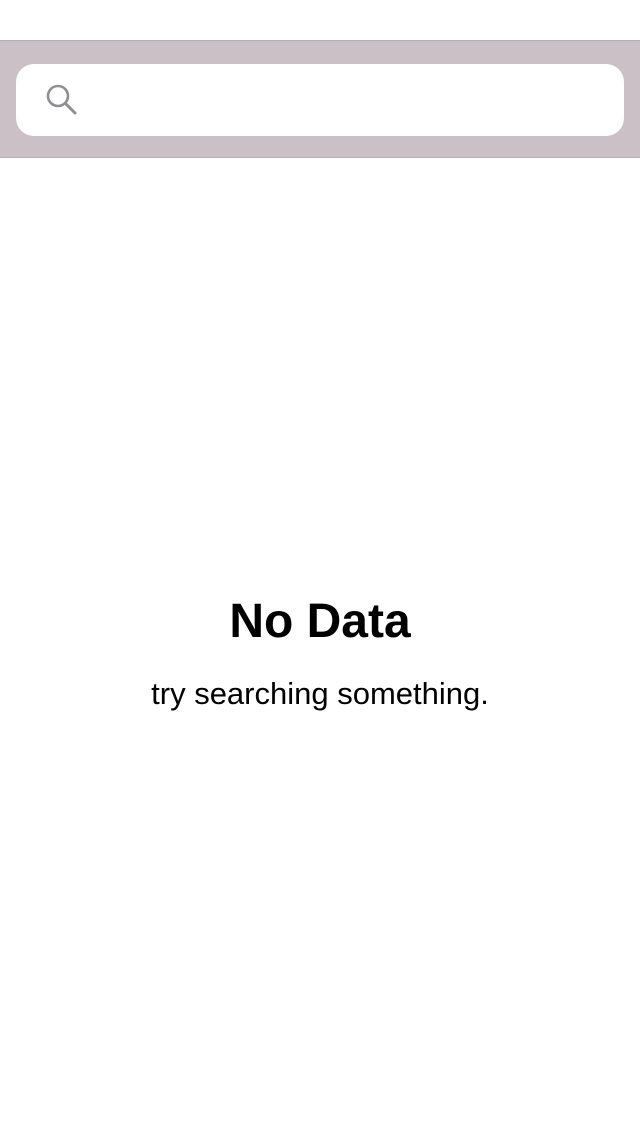 Image resolution: width=640 pixels, height=1136 pixels. I want to click on empty-state-title: No Data, so click(320, 621).